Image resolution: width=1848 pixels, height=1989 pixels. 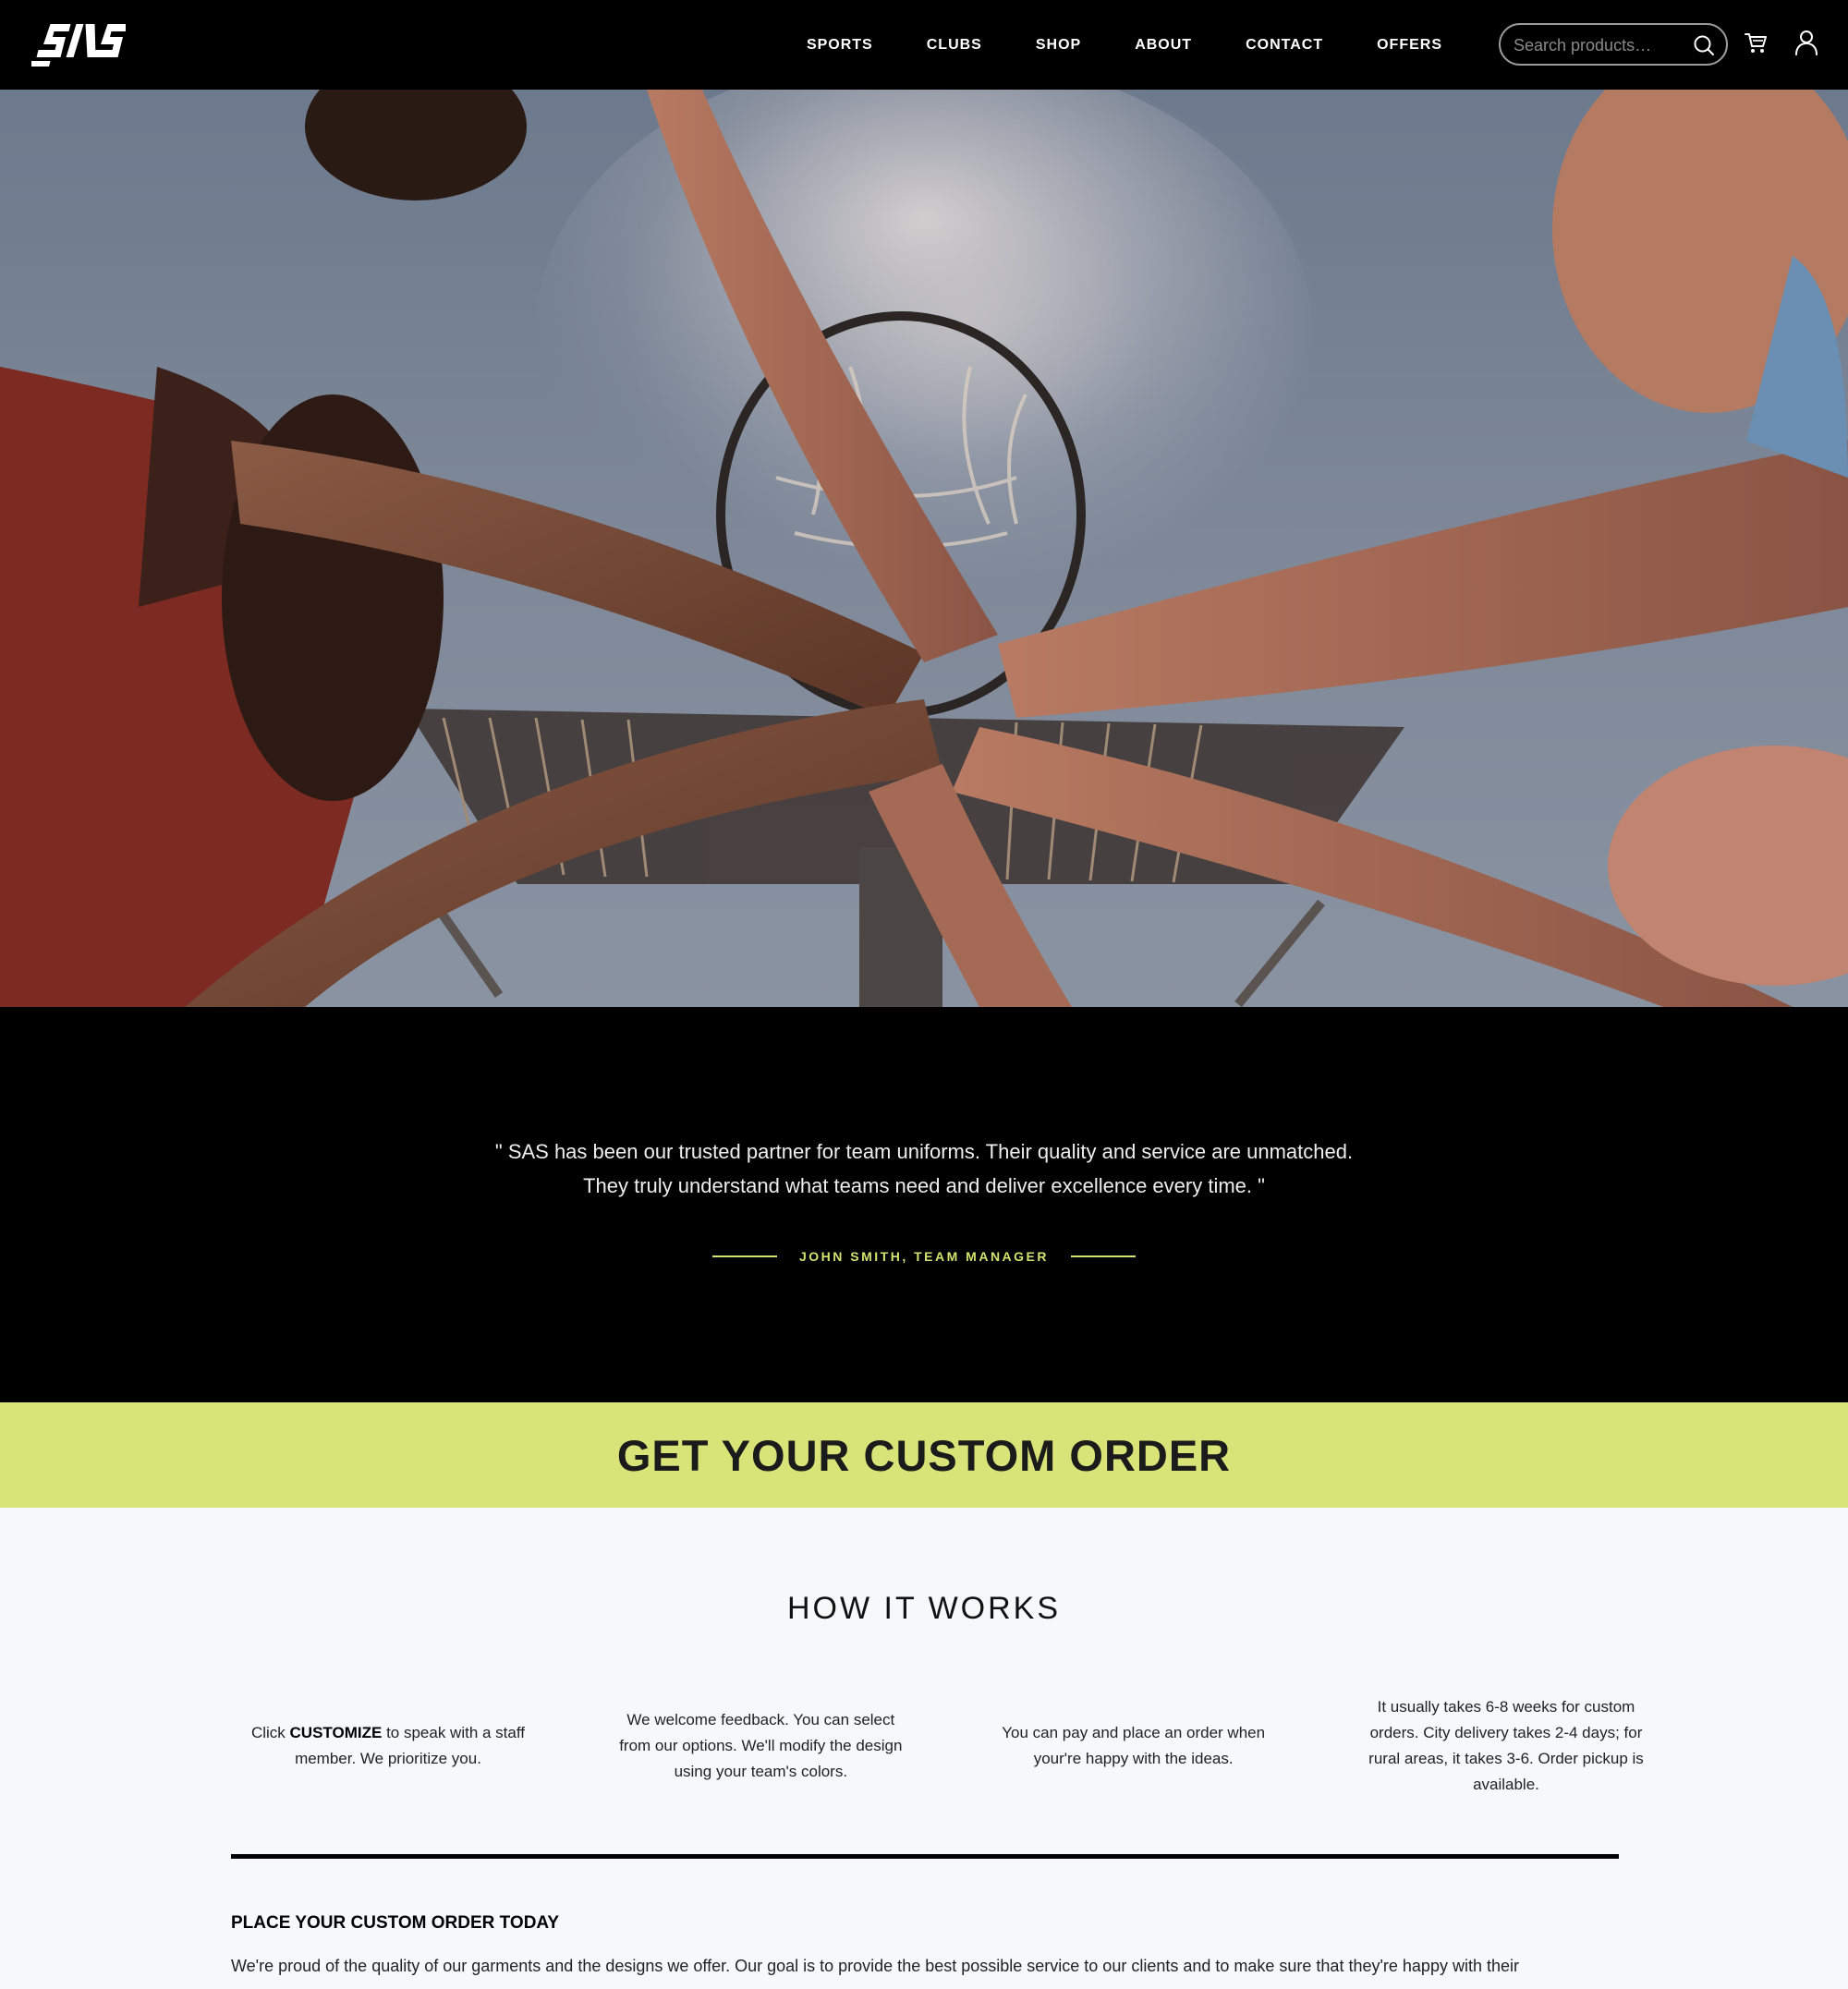 What do you see at coordinates (1164, 45) in the screenshot?
I see `nav-about: ABOUT` at bounding box center [1164, 45].